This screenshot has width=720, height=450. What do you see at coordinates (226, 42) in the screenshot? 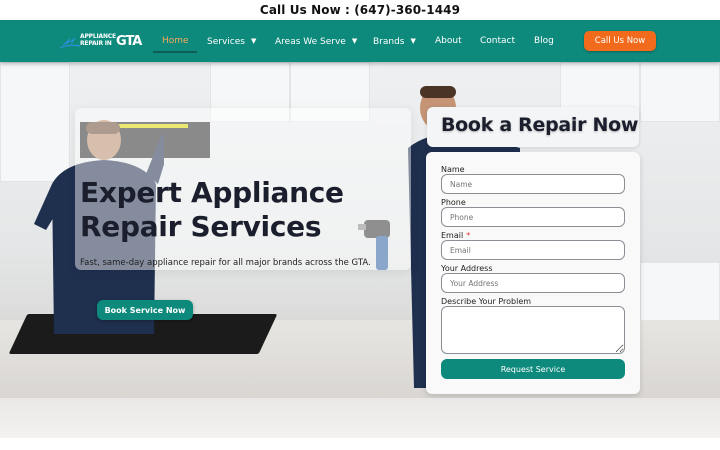
I see `nav-services-label: Services` at bounding box center [226, 42].